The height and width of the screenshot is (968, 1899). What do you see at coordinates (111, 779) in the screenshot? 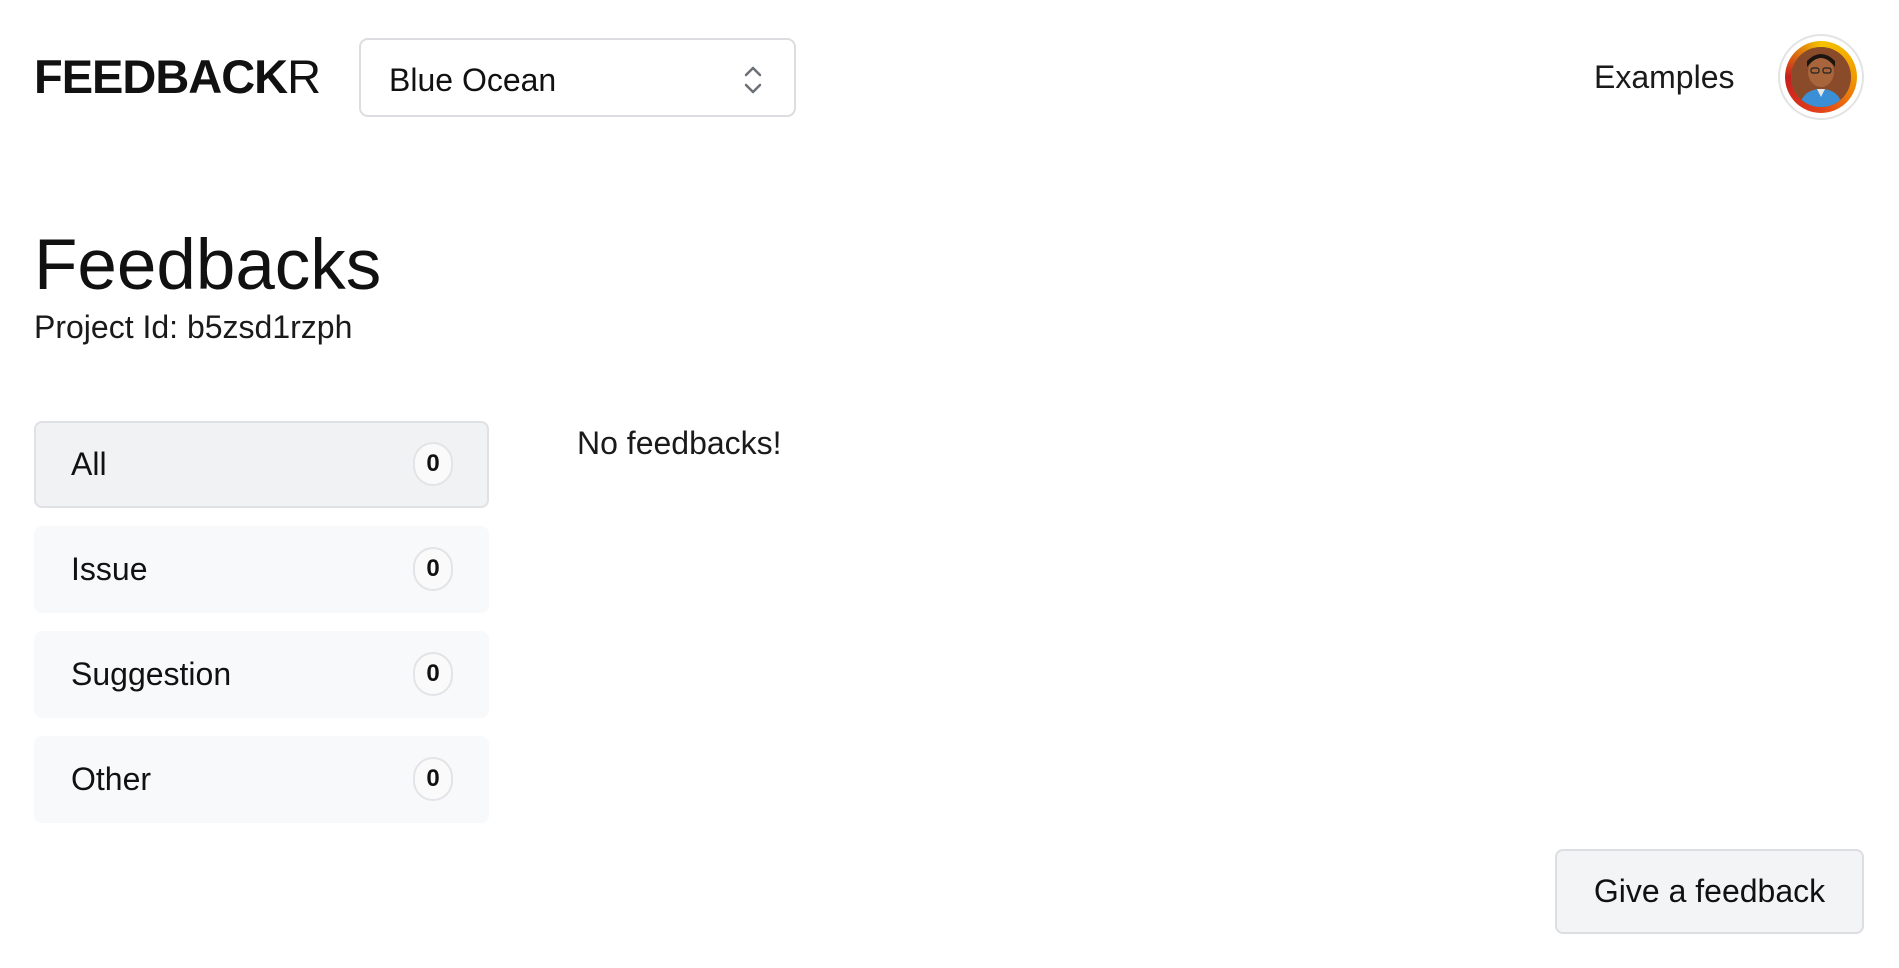
I see `filter-label: Other` at bounding box center [111, 779].